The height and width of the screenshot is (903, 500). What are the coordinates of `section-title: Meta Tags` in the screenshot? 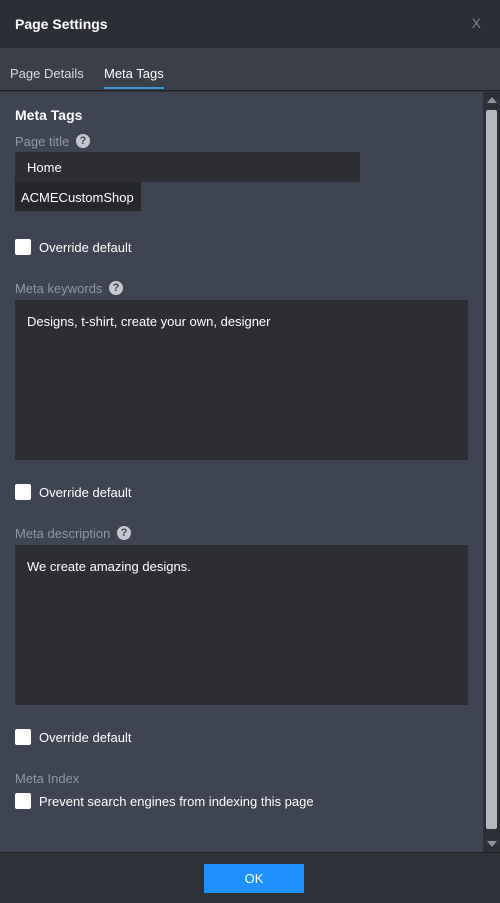 It's located at (49, 115).